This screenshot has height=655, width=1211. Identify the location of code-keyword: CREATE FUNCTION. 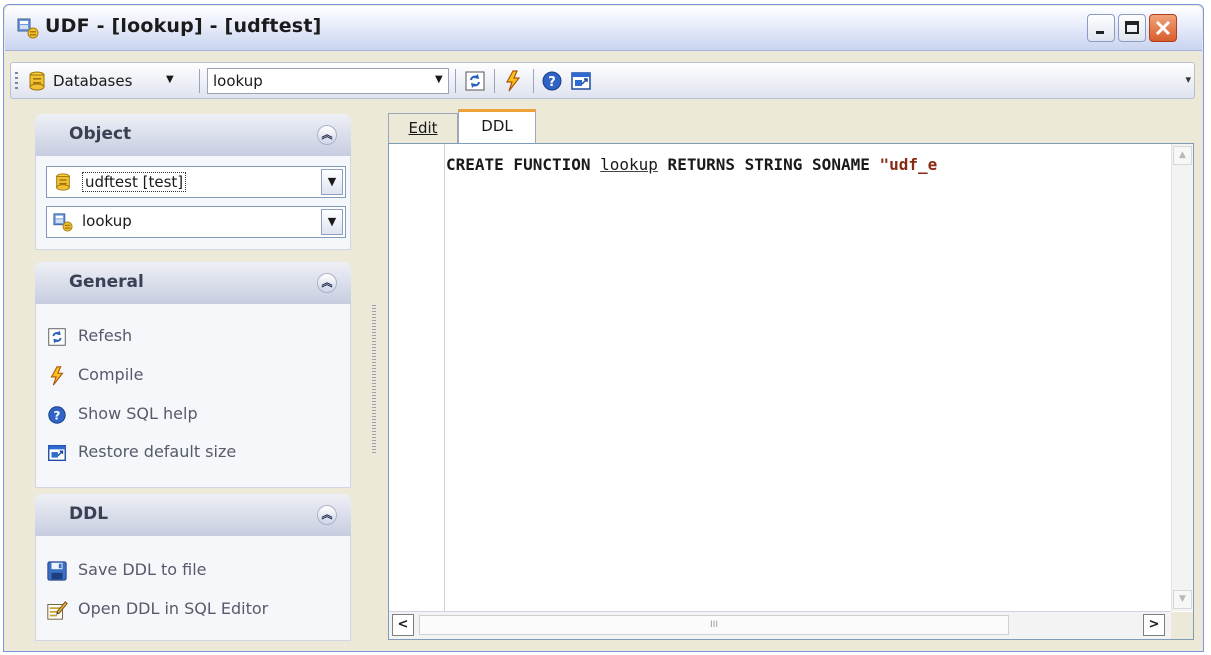
(523, 164).